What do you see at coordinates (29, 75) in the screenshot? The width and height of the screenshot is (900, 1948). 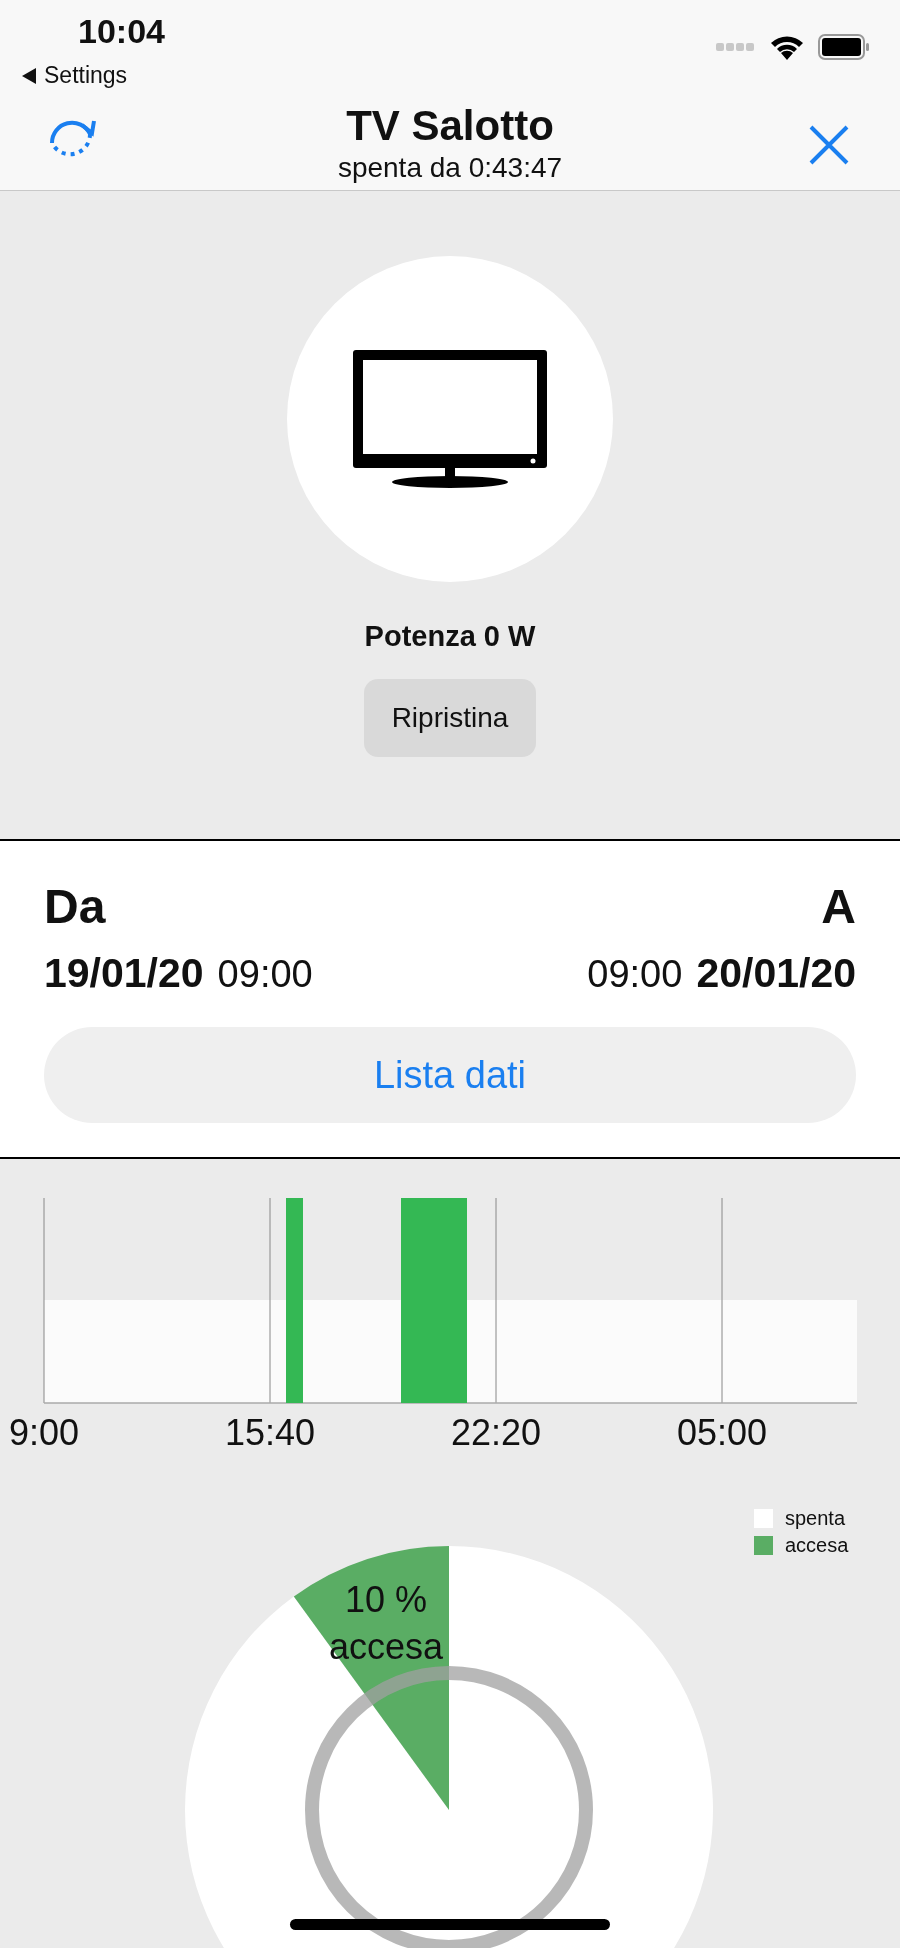 I see `back-icon` at bounding box center [29, 75].